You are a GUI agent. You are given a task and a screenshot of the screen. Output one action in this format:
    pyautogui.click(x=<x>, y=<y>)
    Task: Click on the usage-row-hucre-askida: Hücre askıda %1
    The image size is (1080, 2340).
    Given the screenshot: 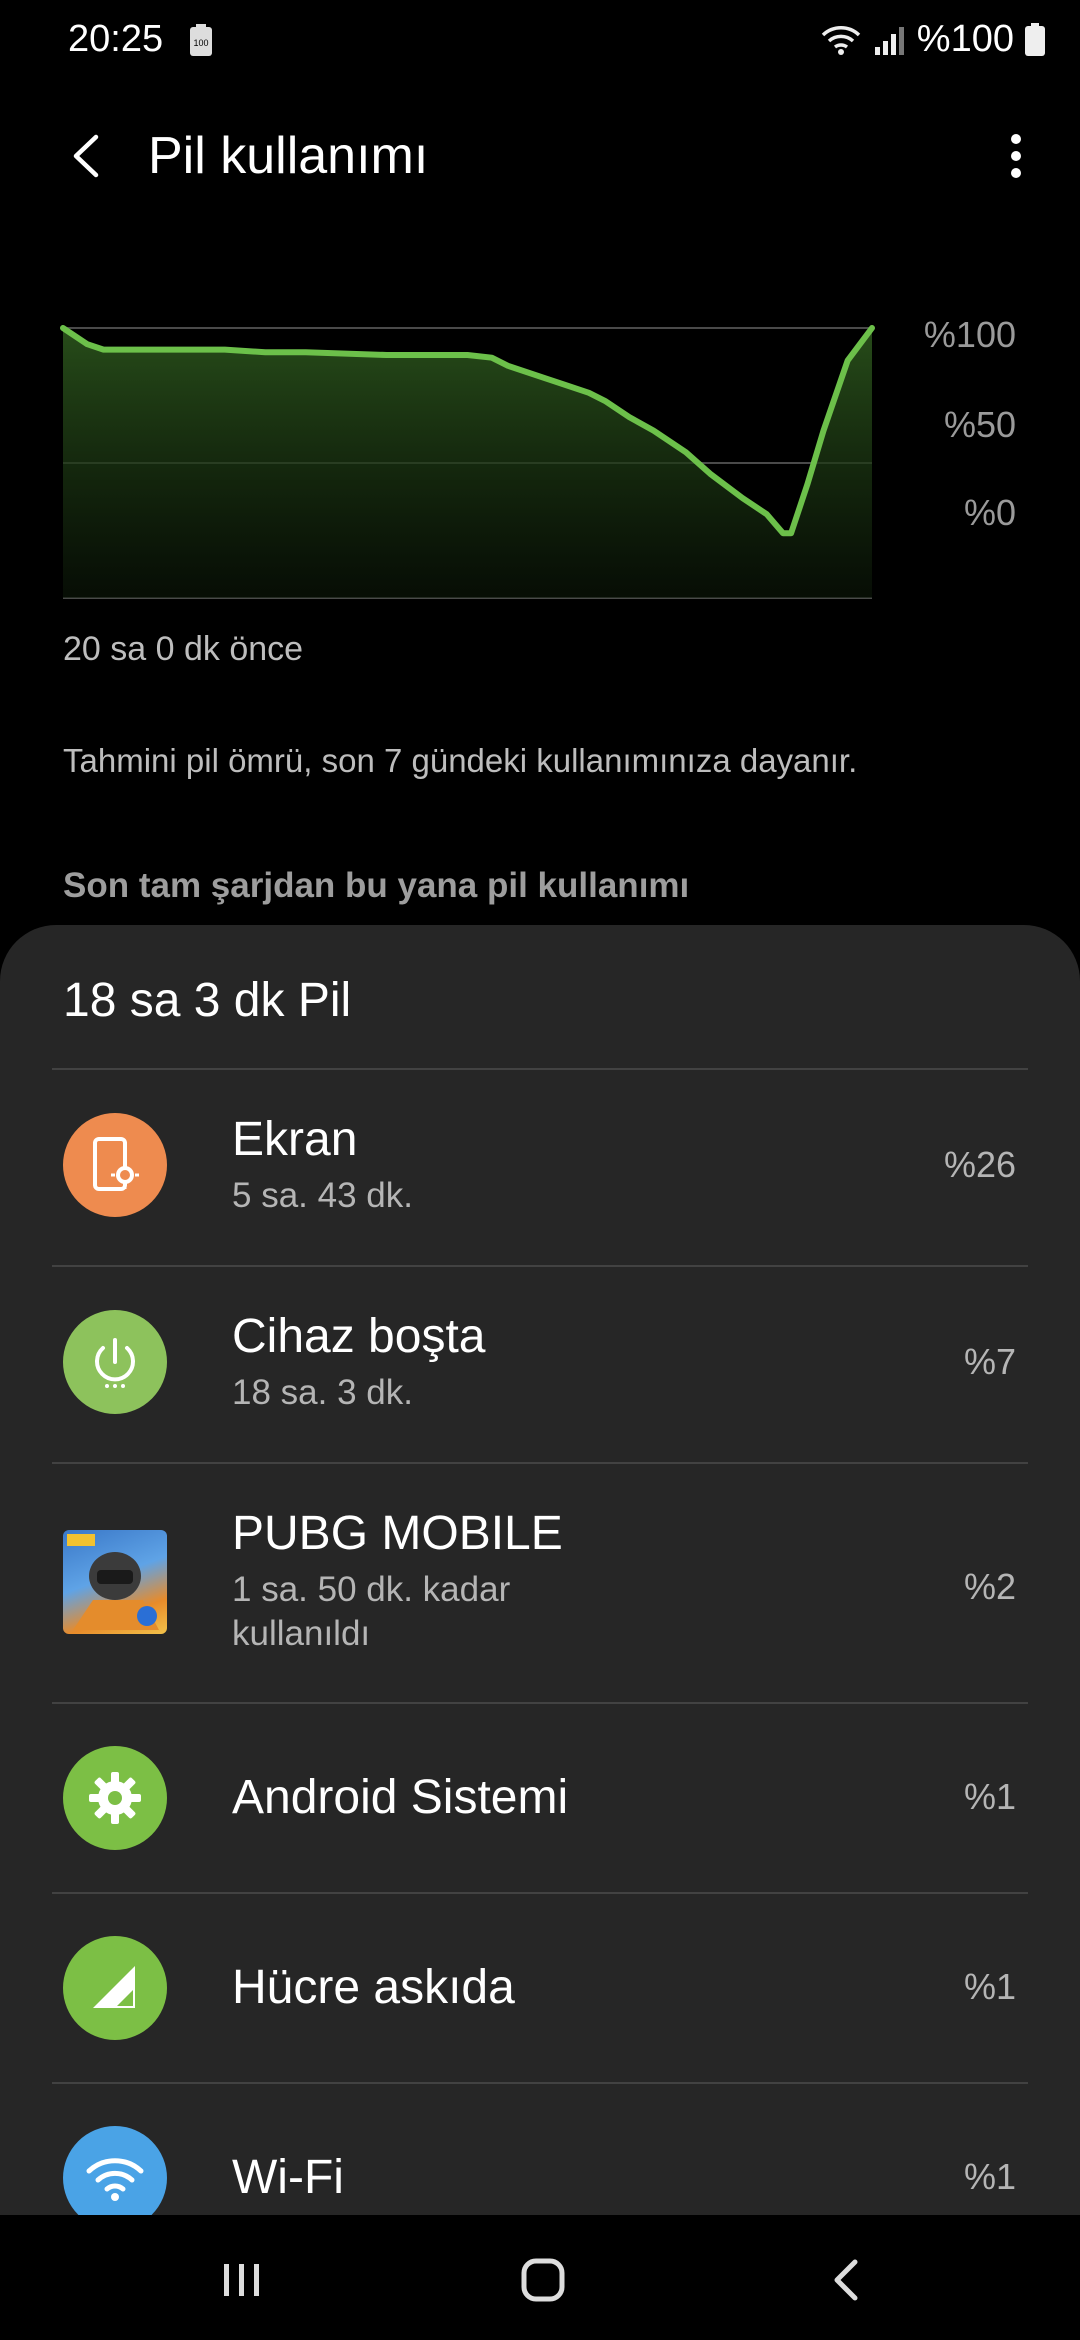 What is the action you would take?
    pyautogui.click(x=540, y=1988)
    